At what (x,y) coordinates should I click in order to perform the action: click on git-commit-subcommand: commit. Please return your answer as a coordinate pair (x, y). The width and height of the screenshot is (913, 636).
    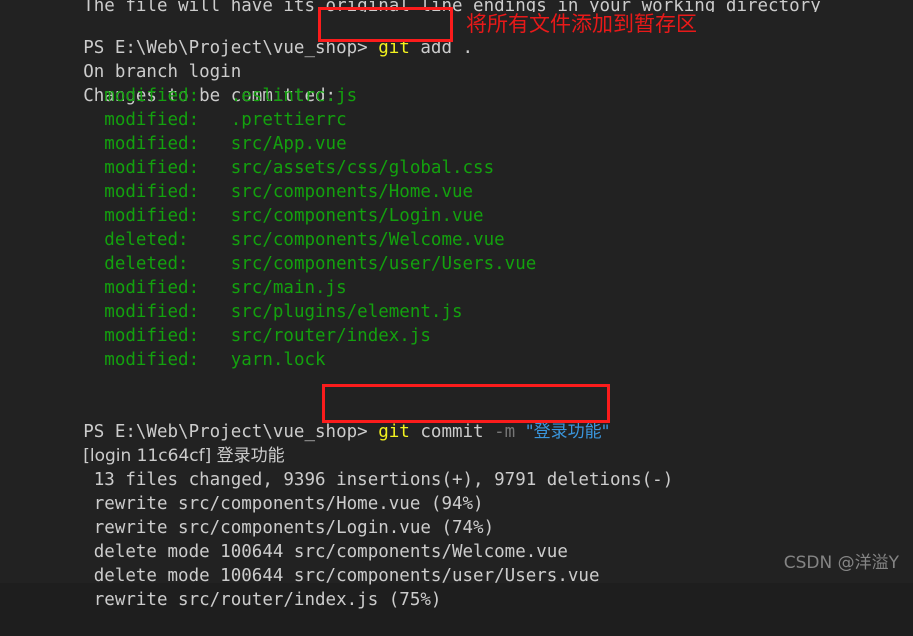
    Looking at the image, I should click on (452, 432).